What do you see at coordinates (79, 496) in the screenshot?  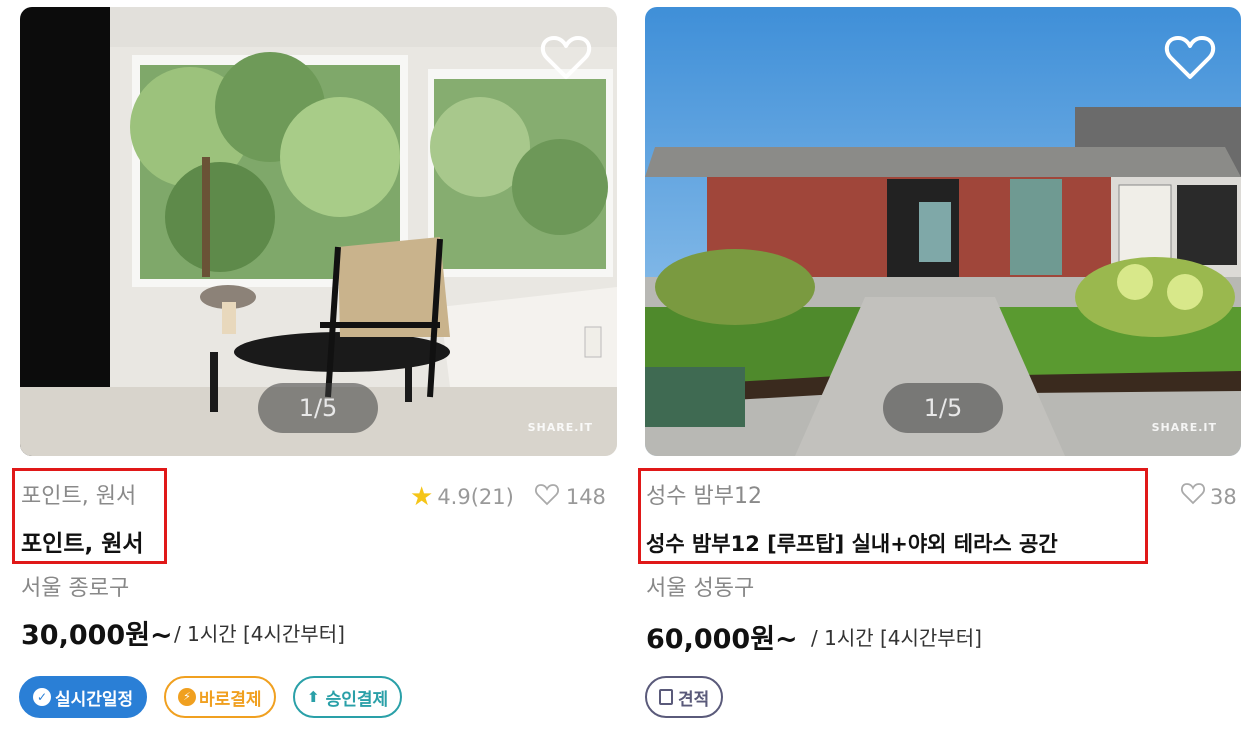 I see `space-category: 포인트, 원서` at bounding box center [79, 496].